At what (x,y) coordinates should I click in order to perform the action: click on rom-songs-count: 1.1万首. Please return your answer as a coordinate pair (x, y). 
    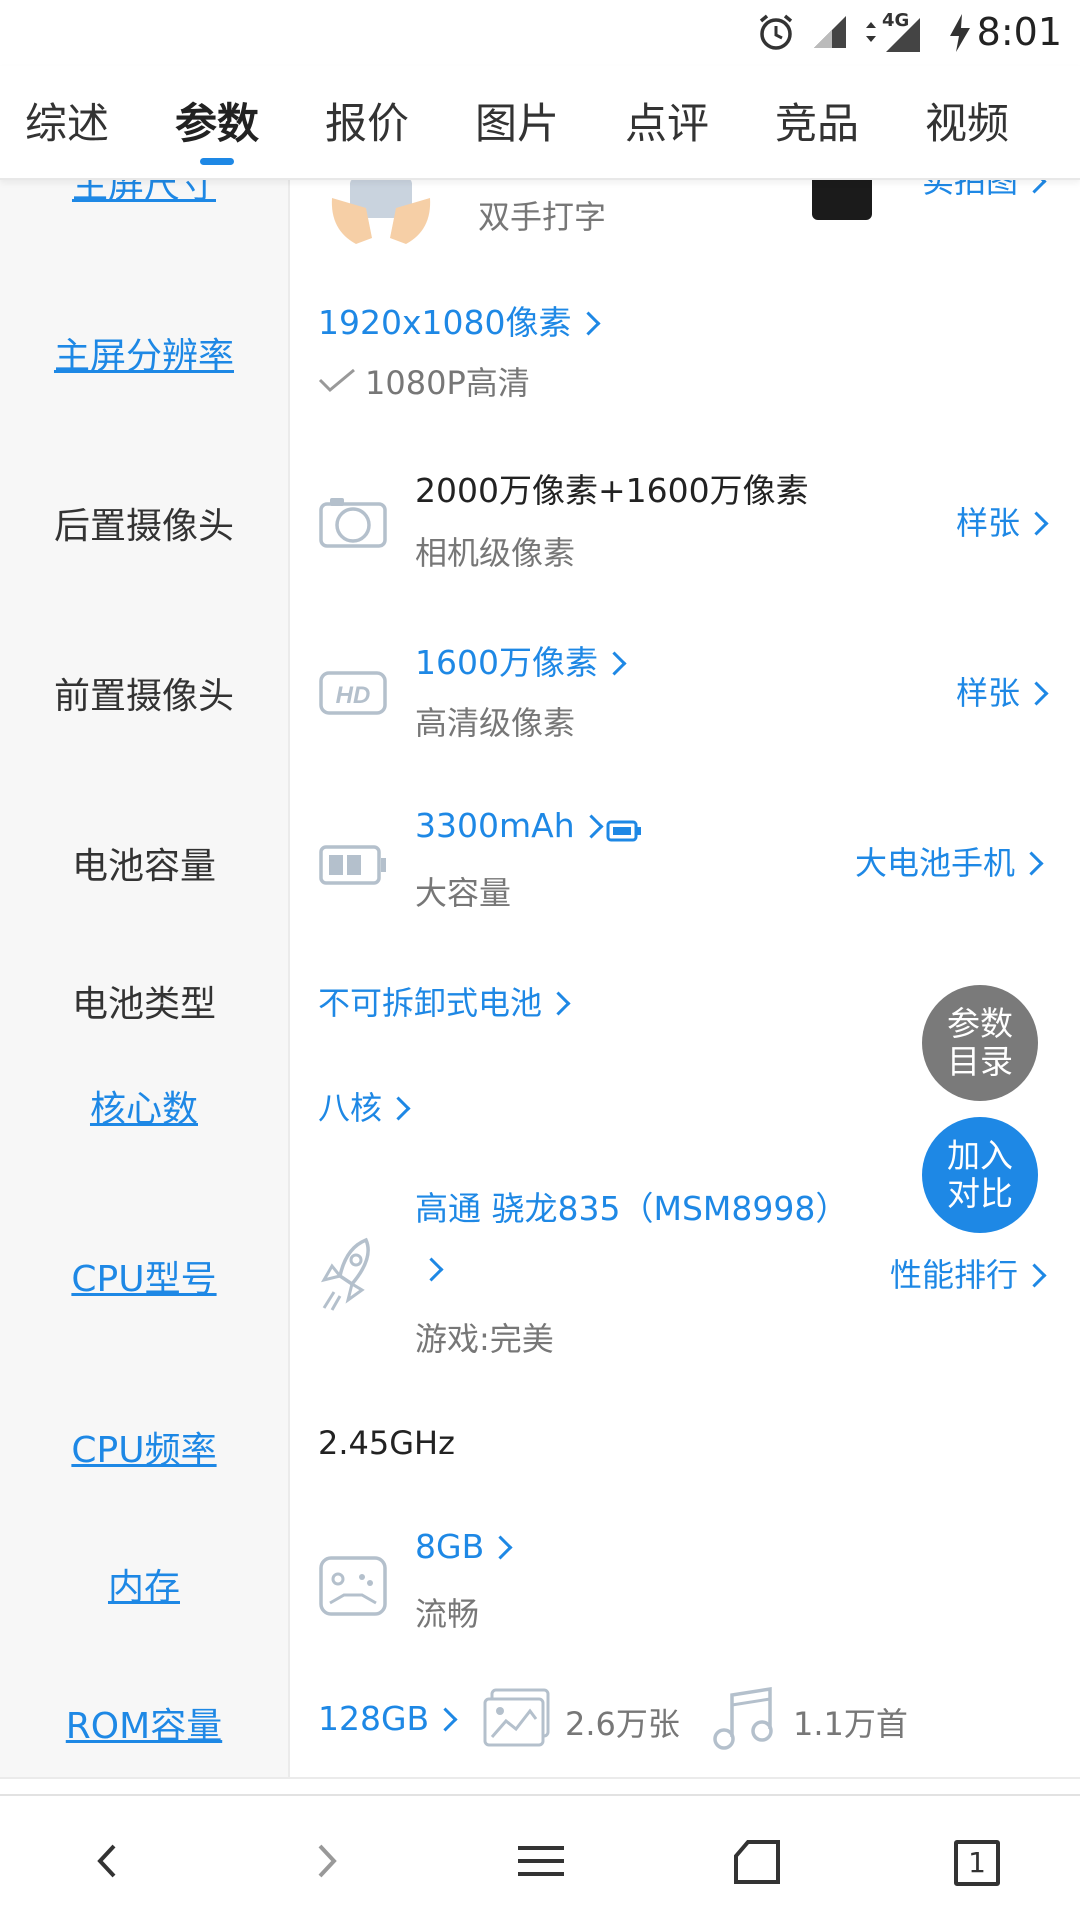
    Looking at the image, I should click on (850, 1724).